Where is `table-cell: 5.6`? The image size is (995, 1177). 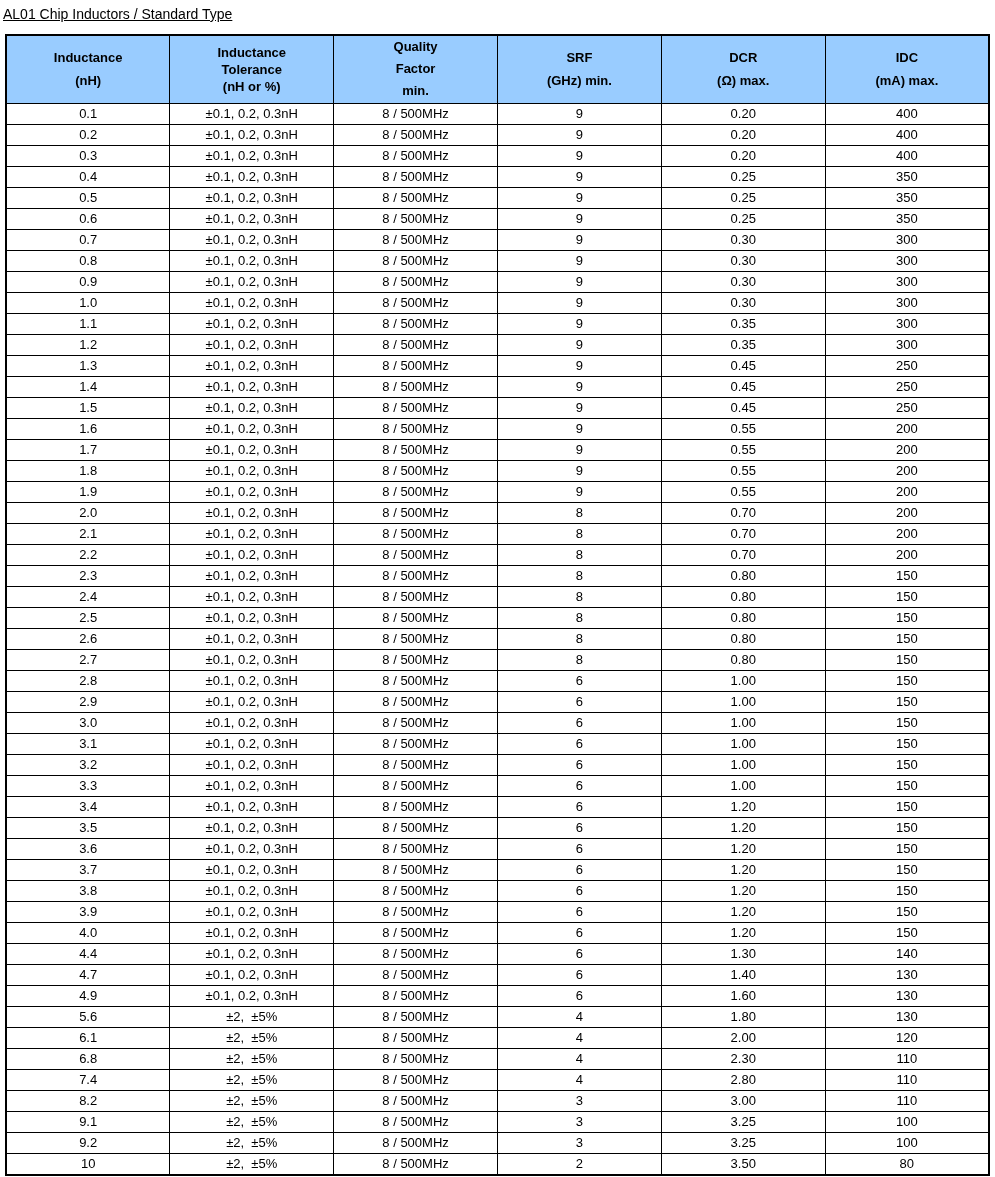 table-cell: 5.6 is located at coordinates (88, 1016).